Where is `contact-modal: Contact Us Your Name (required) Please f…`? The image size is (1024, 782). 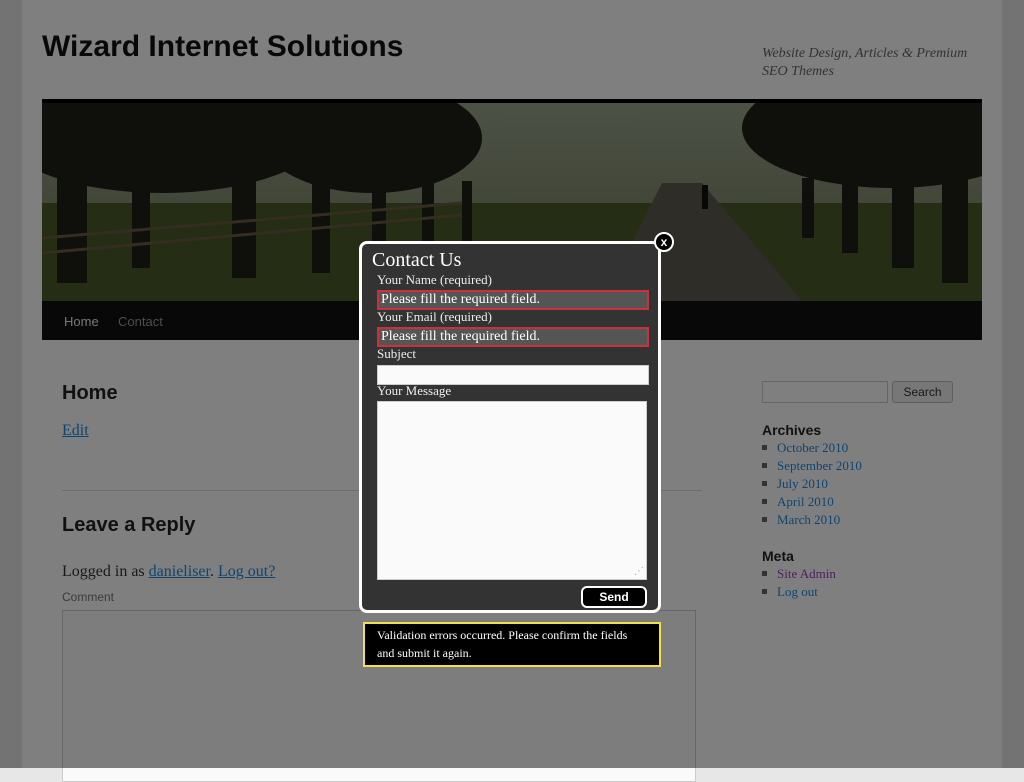
contact-modal: Contact Us Your Name (required) Please f… is located at coordinates (510, 427).